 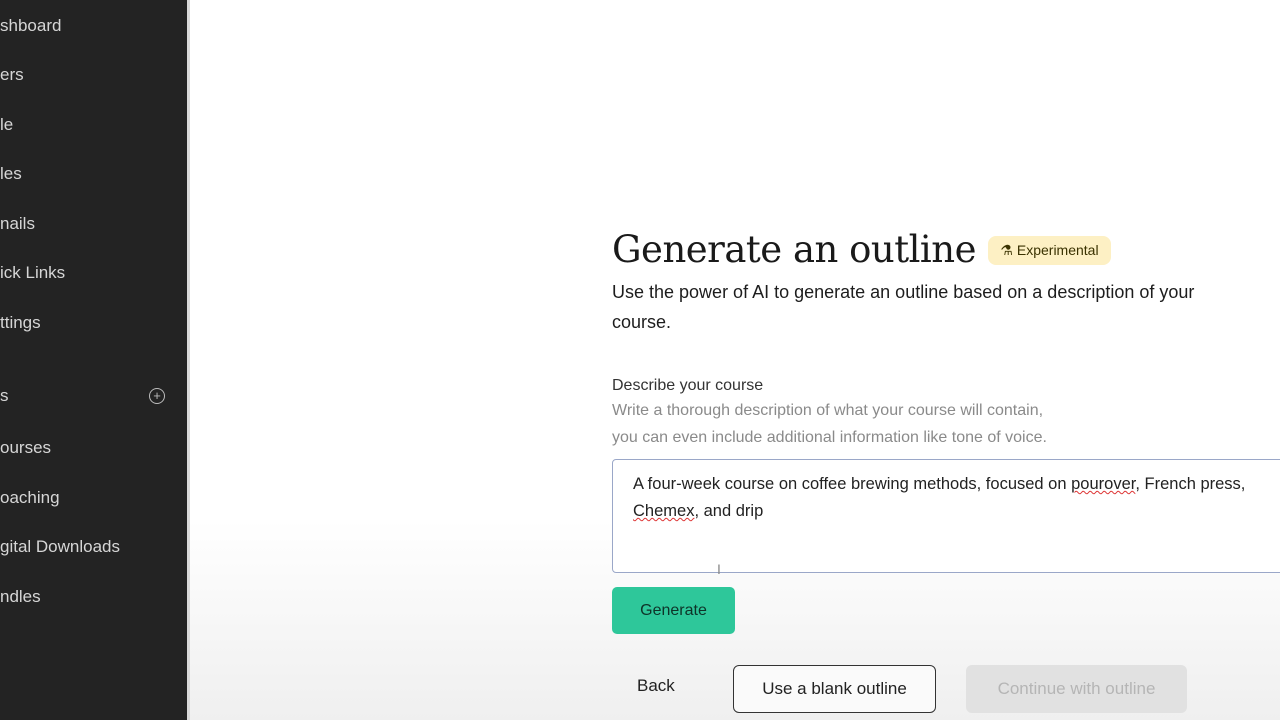 What do you see at coordinates (1190, 484) in the screenshot?
I see `input-text: , French press,` at bounding box center [1190, 484].